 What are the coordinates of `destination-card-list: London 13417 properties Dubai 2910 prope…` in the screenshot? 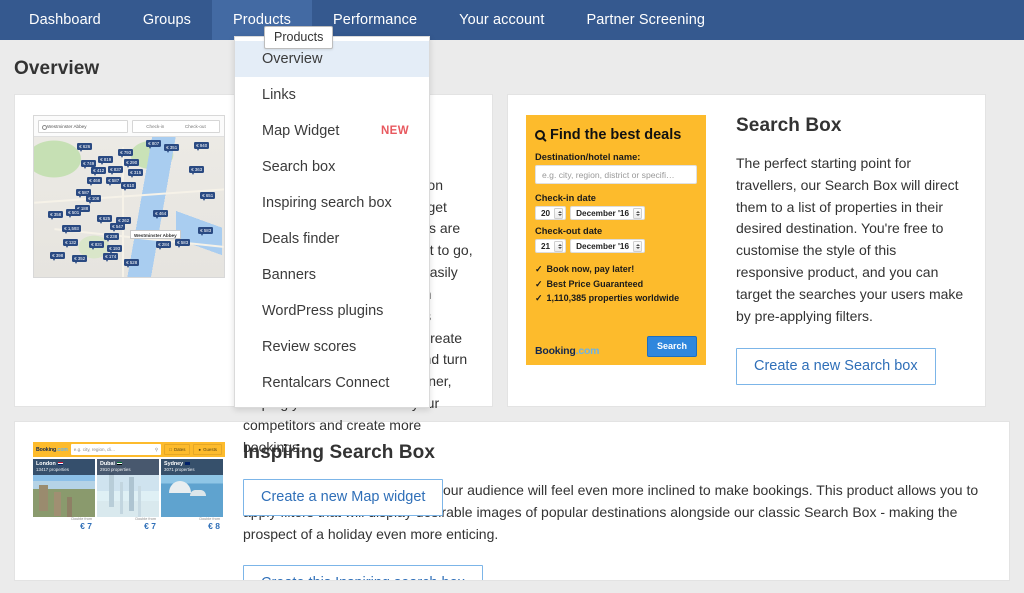 It's located at (129, 488).